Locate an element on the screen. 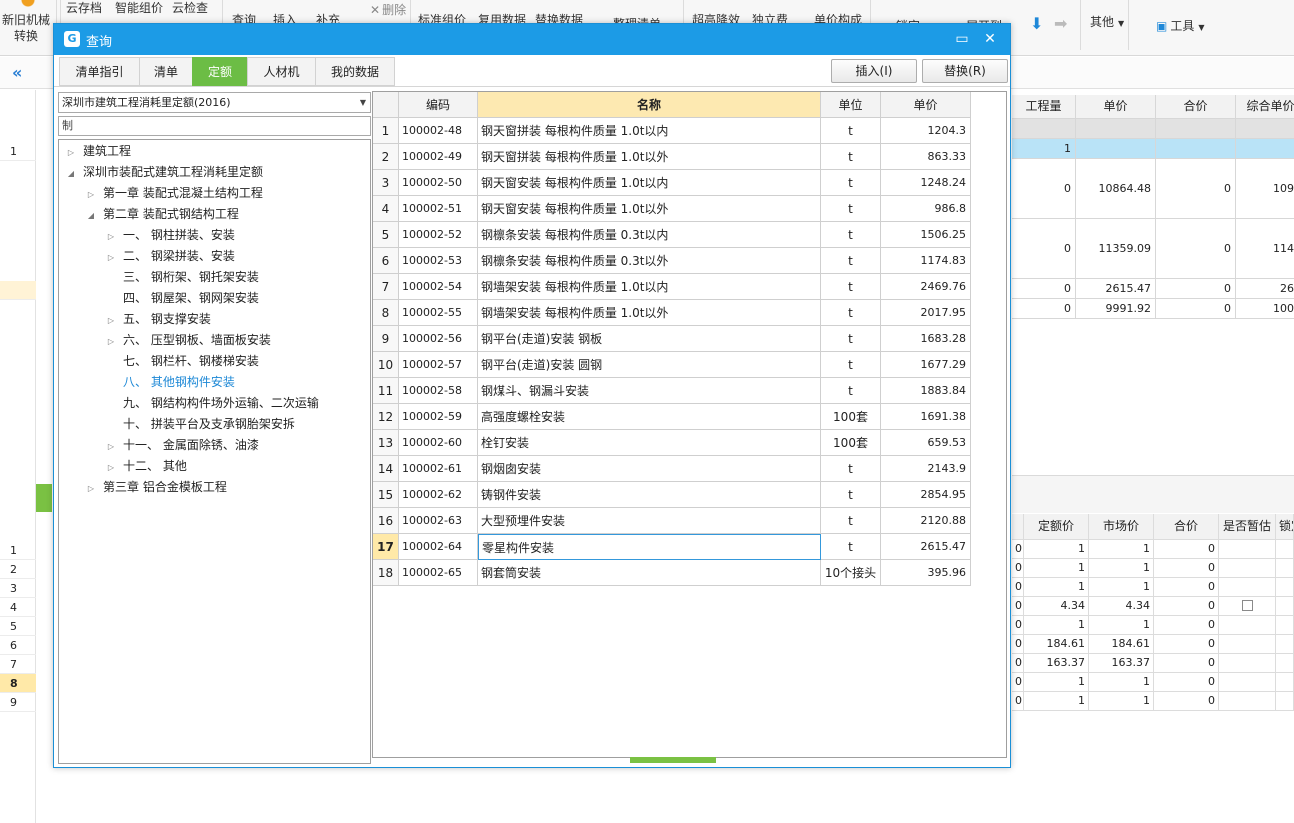 This screenshot has height=823, width=1294. resize-handle is located at coordinates (673, 760).